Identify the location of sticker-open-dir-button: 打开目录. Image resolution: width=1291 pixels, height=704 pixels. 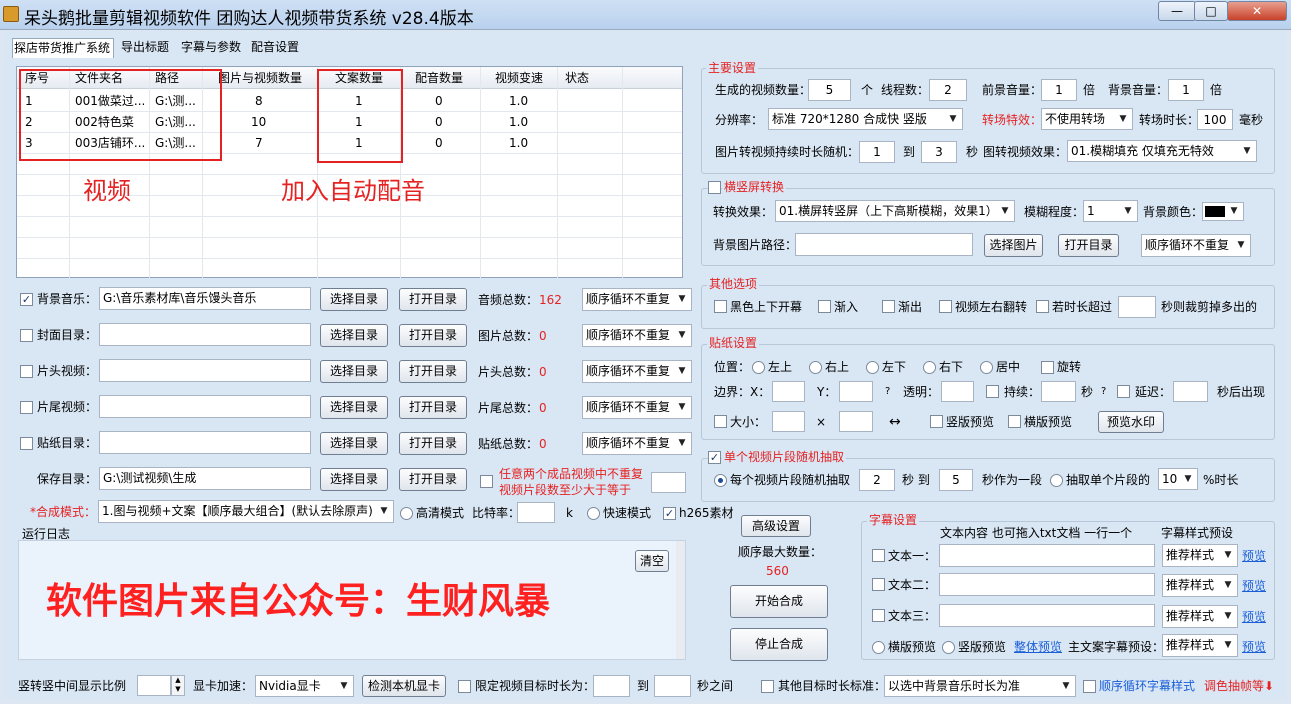
(433, 443).